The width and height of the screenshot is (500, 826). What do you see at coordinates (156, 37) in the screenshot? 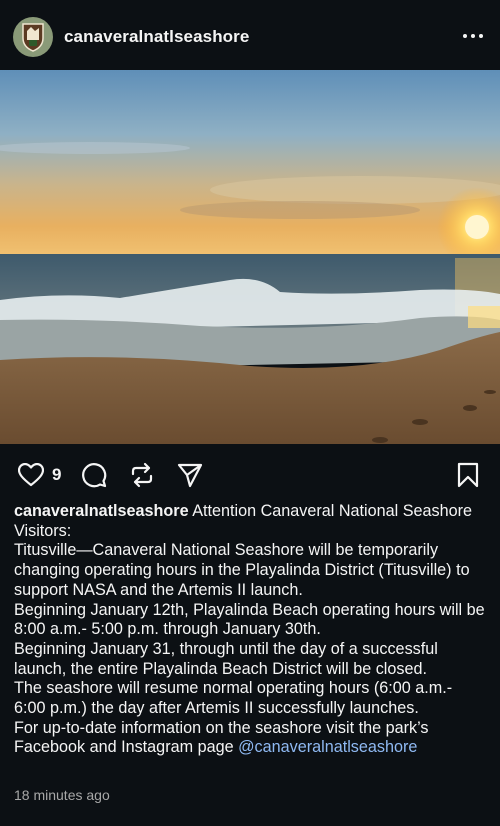
I see `post-username: canaveralnatlseashore` at bounding box center [156, 37].